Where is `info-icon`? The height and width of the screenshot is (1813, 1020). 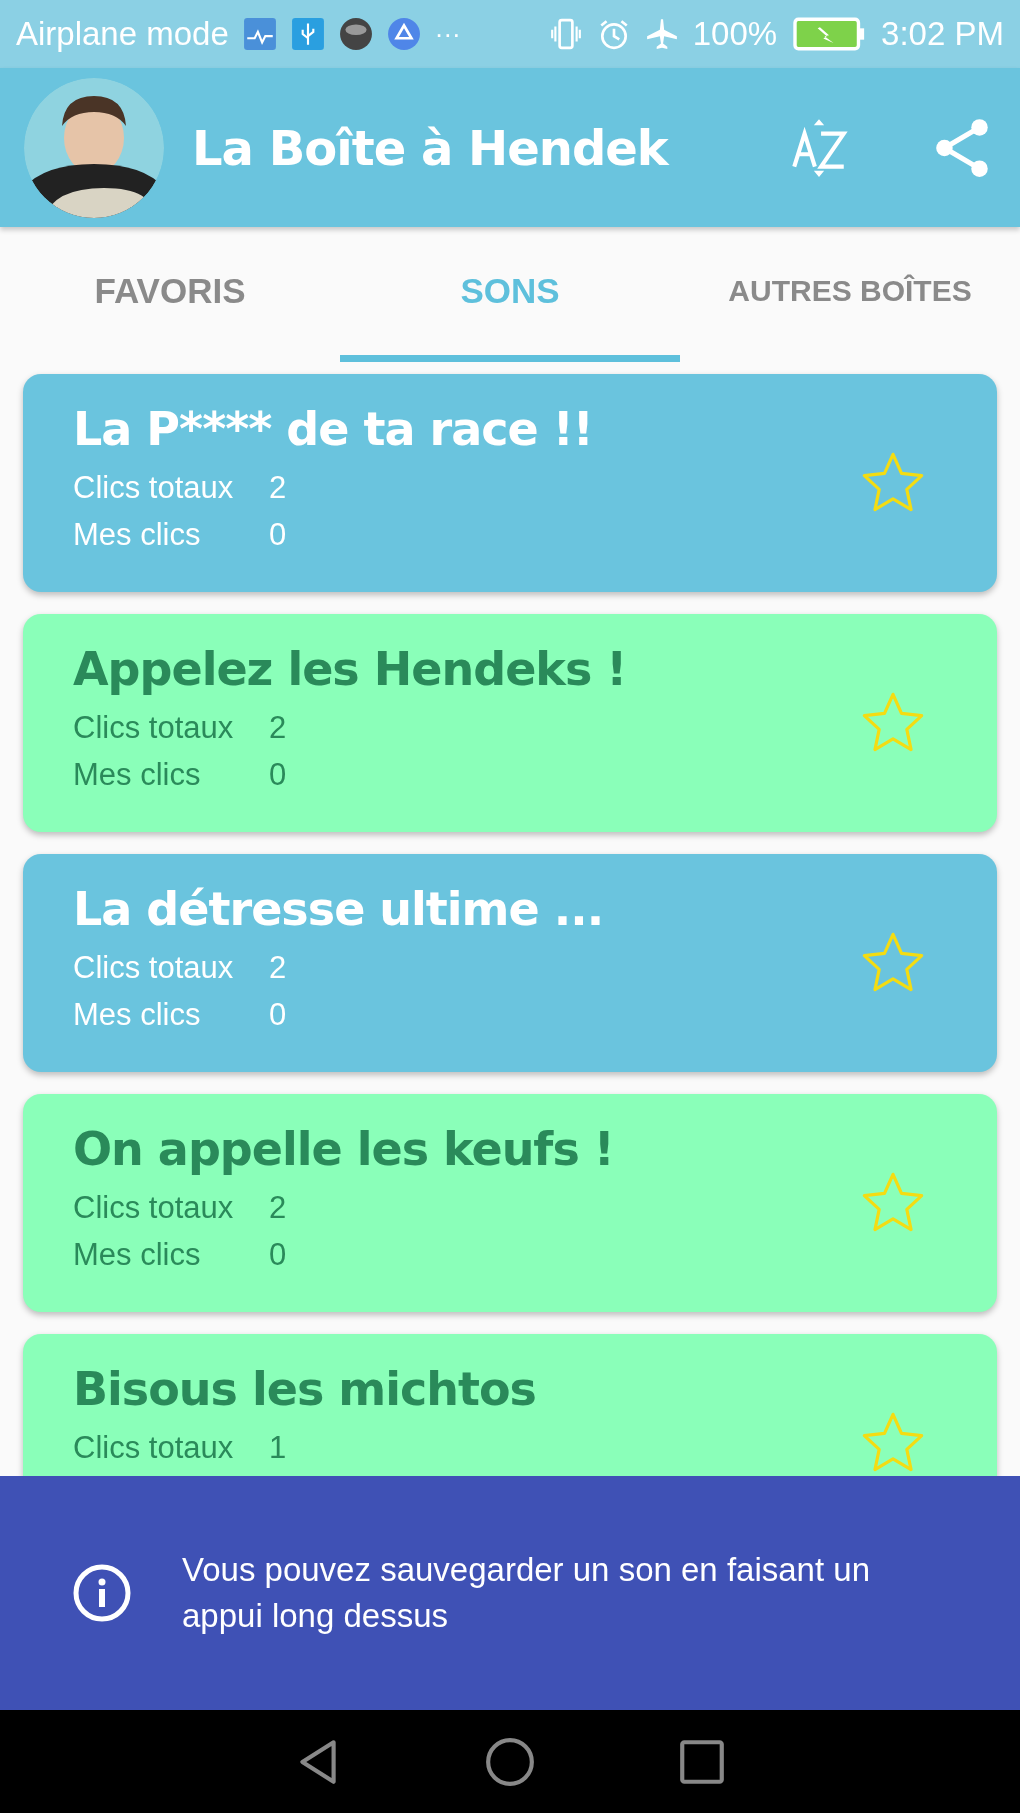
info-icon is located at coordinates (102, 1593).